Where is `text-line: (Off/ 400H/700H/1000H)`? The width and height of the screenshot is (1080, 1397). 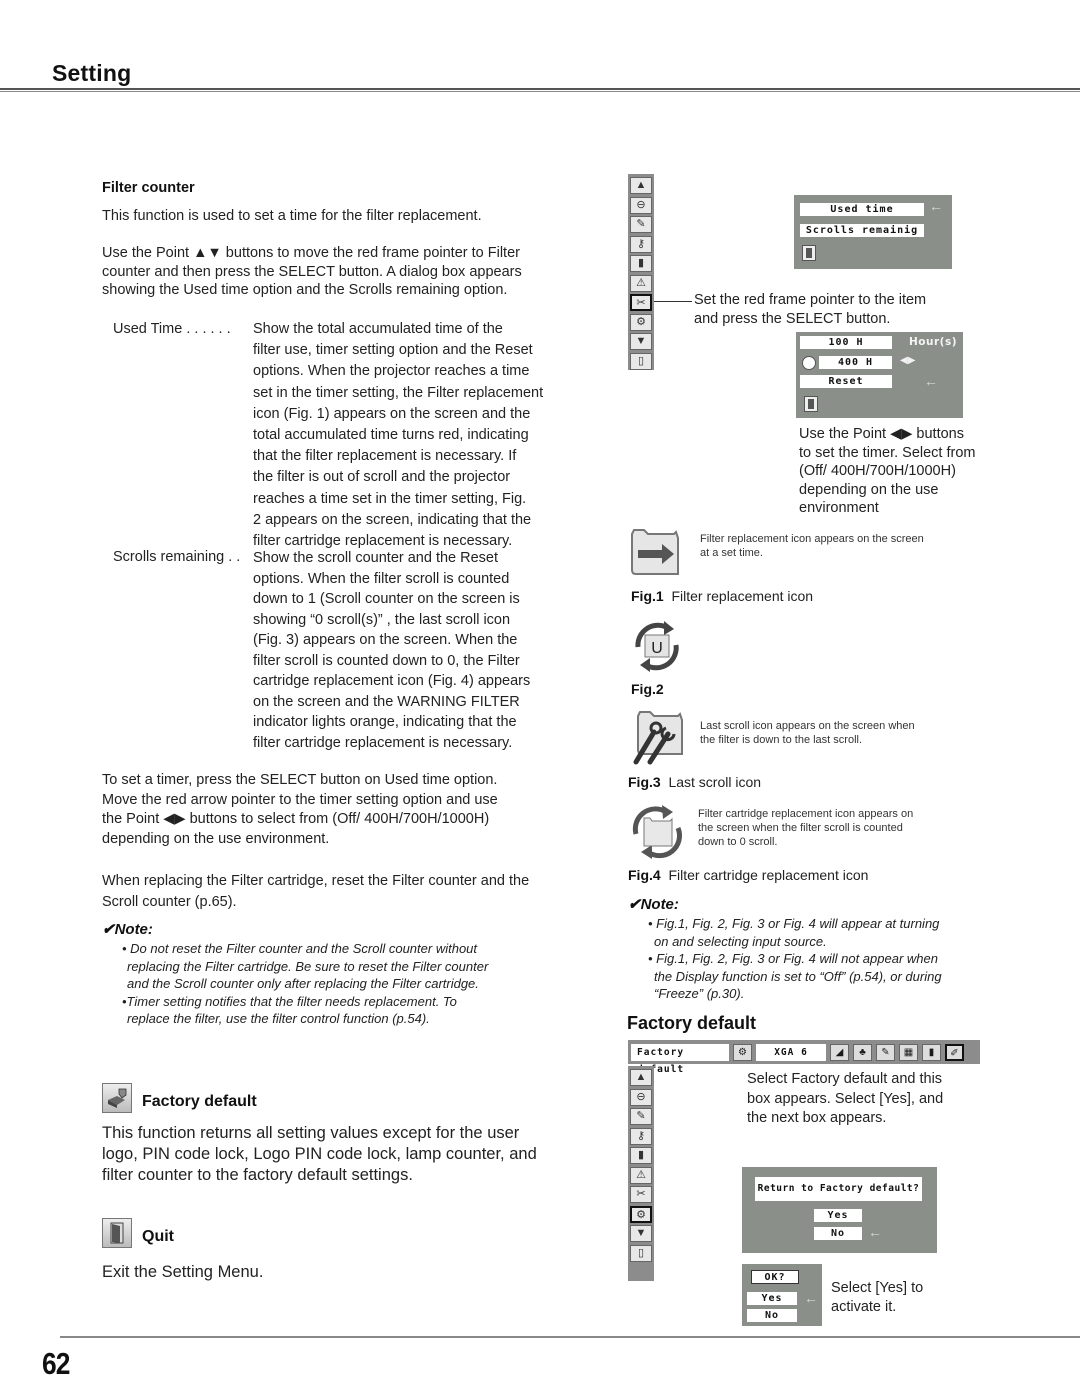 text-line: (Off/ 400H/700H/1000H) is located at coordinates (877, 471).